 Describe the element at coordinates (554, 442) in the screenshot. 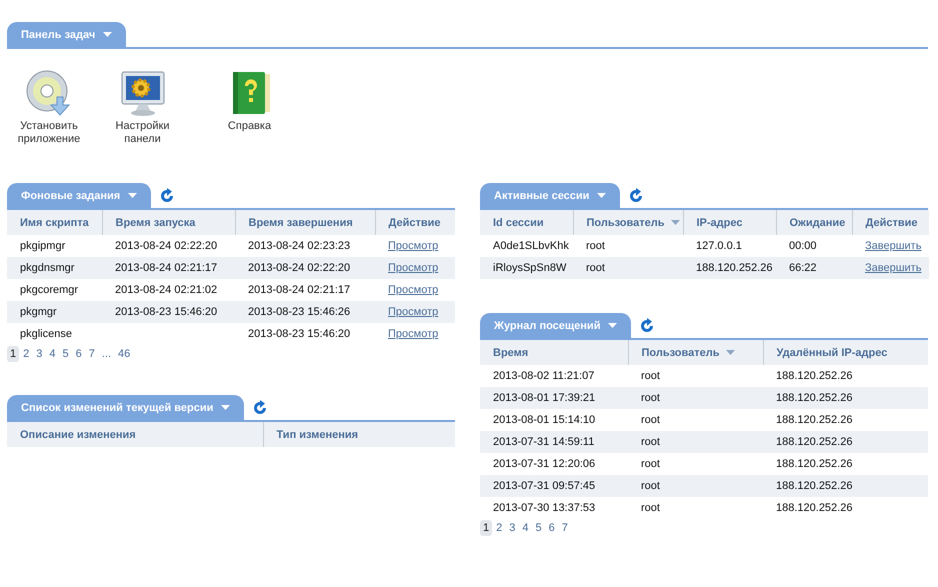

I see `table-cell: 2013-07-31 14:59:11` at that location.